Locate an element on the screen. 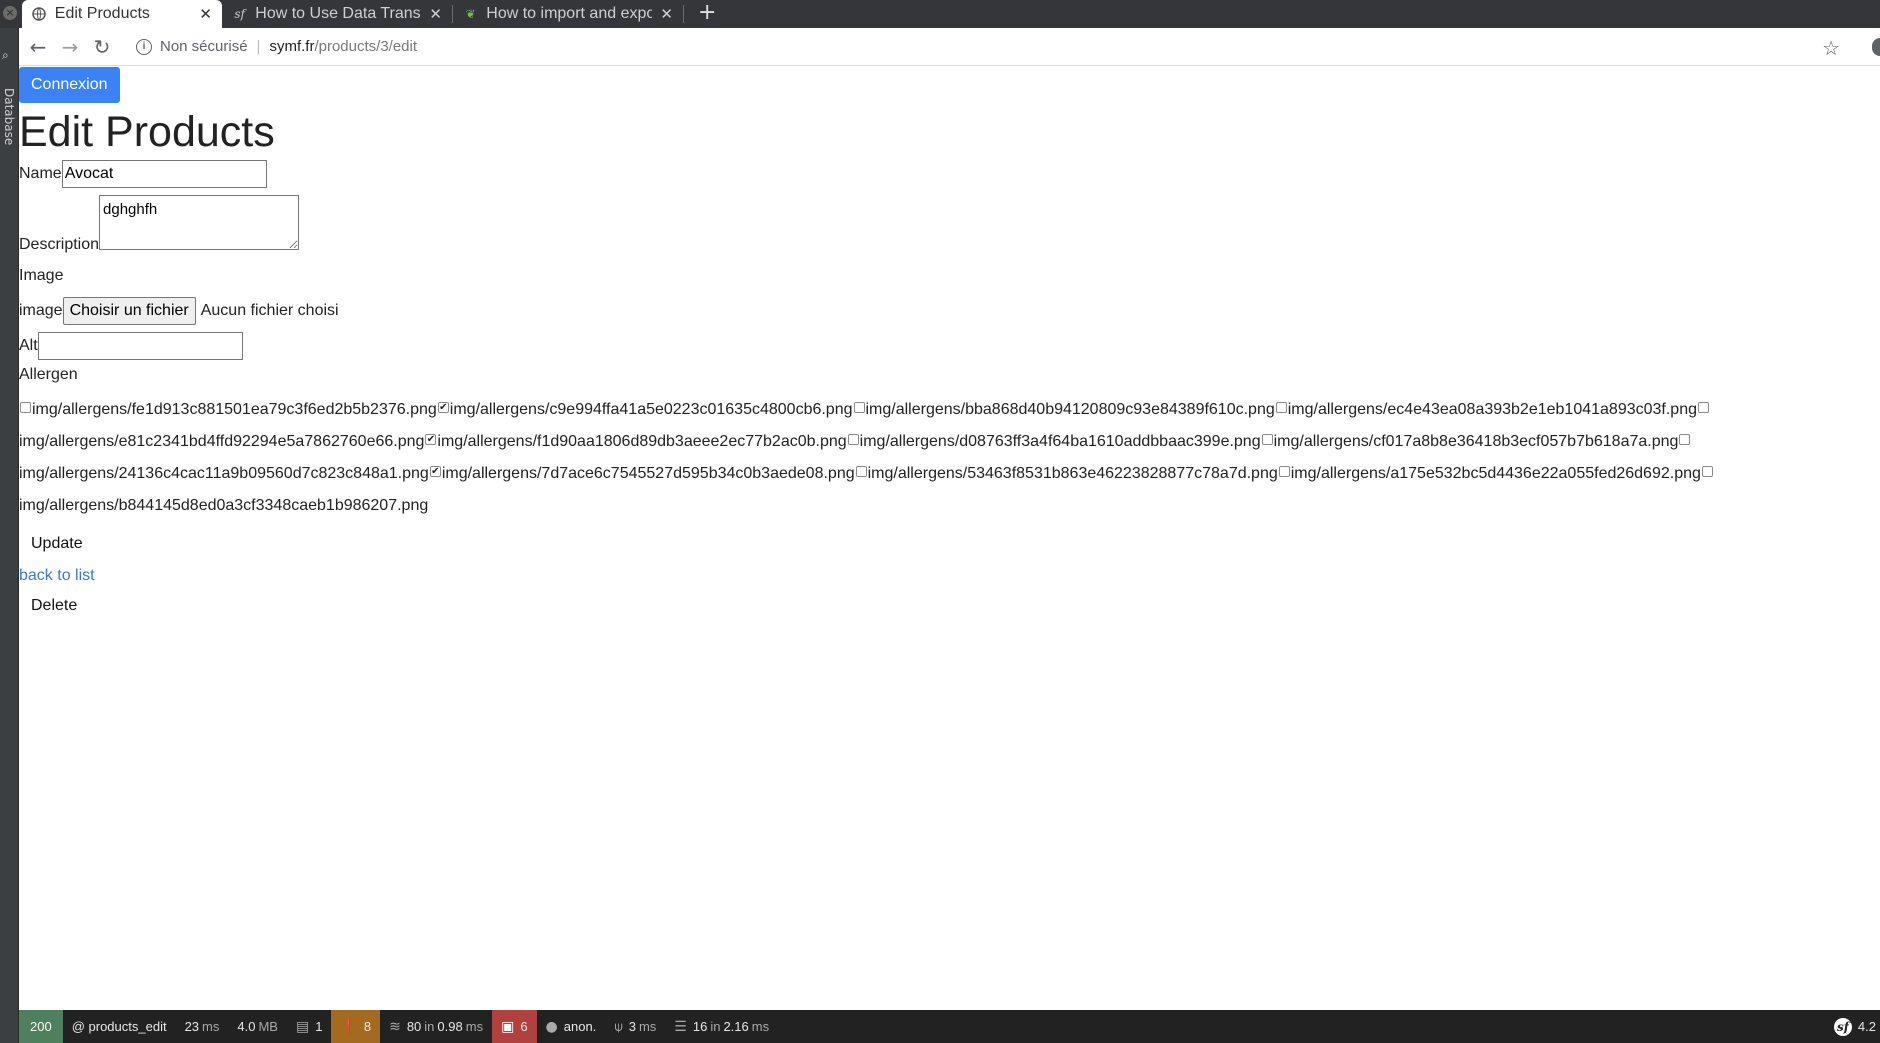 The image size is (1880, 1043). address-bar: i Non sécurisé | symf.fr/products/3/edit is located at coordinates (276, 46).